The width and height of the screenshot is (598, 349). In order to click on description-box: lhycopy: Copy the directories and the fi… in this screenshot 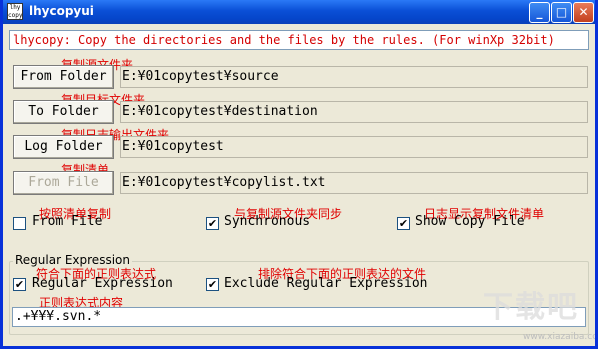, I will do `click(299, 40)`.